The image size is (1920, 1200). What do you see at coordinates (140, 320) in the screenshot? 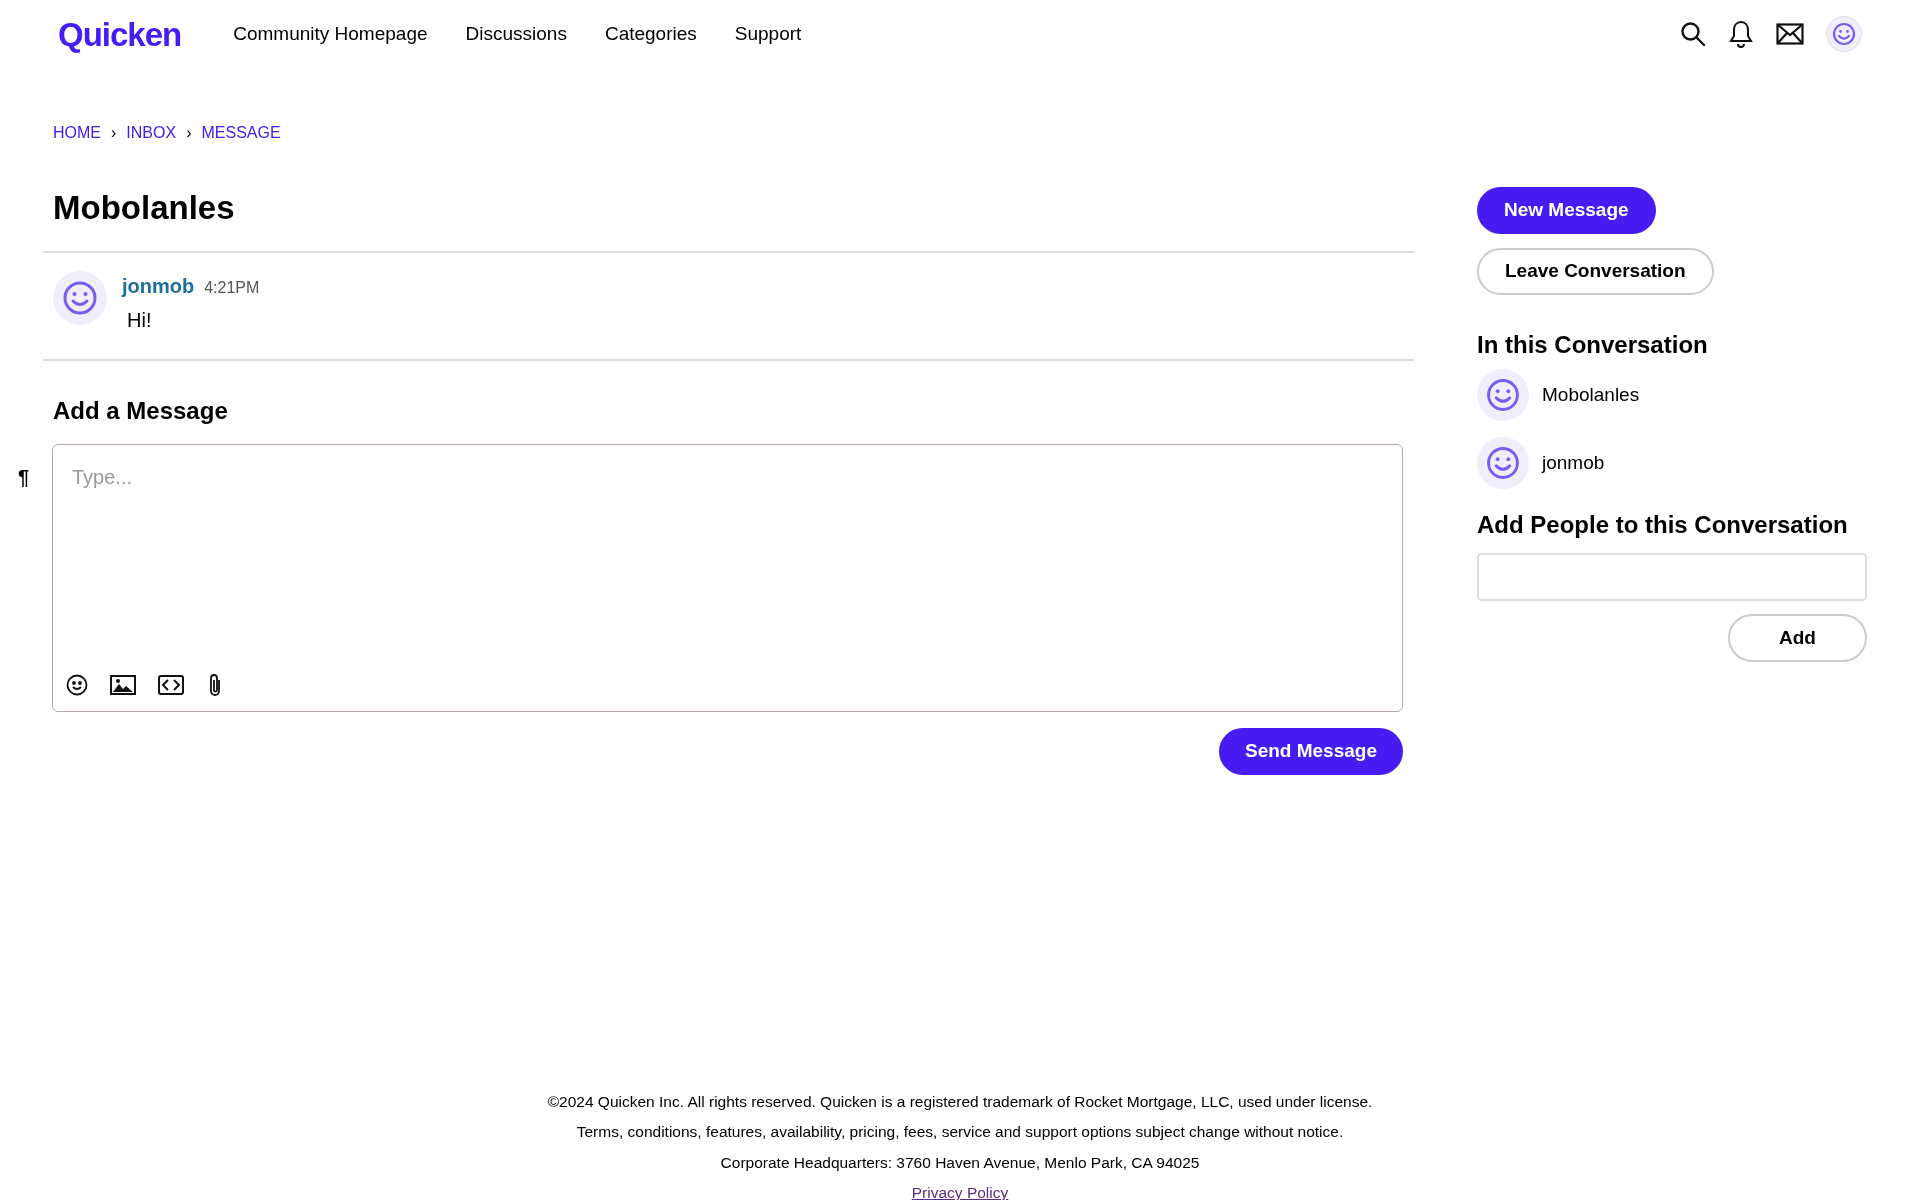
I see `message-text: Hi!` at bounding box center [140, 320].